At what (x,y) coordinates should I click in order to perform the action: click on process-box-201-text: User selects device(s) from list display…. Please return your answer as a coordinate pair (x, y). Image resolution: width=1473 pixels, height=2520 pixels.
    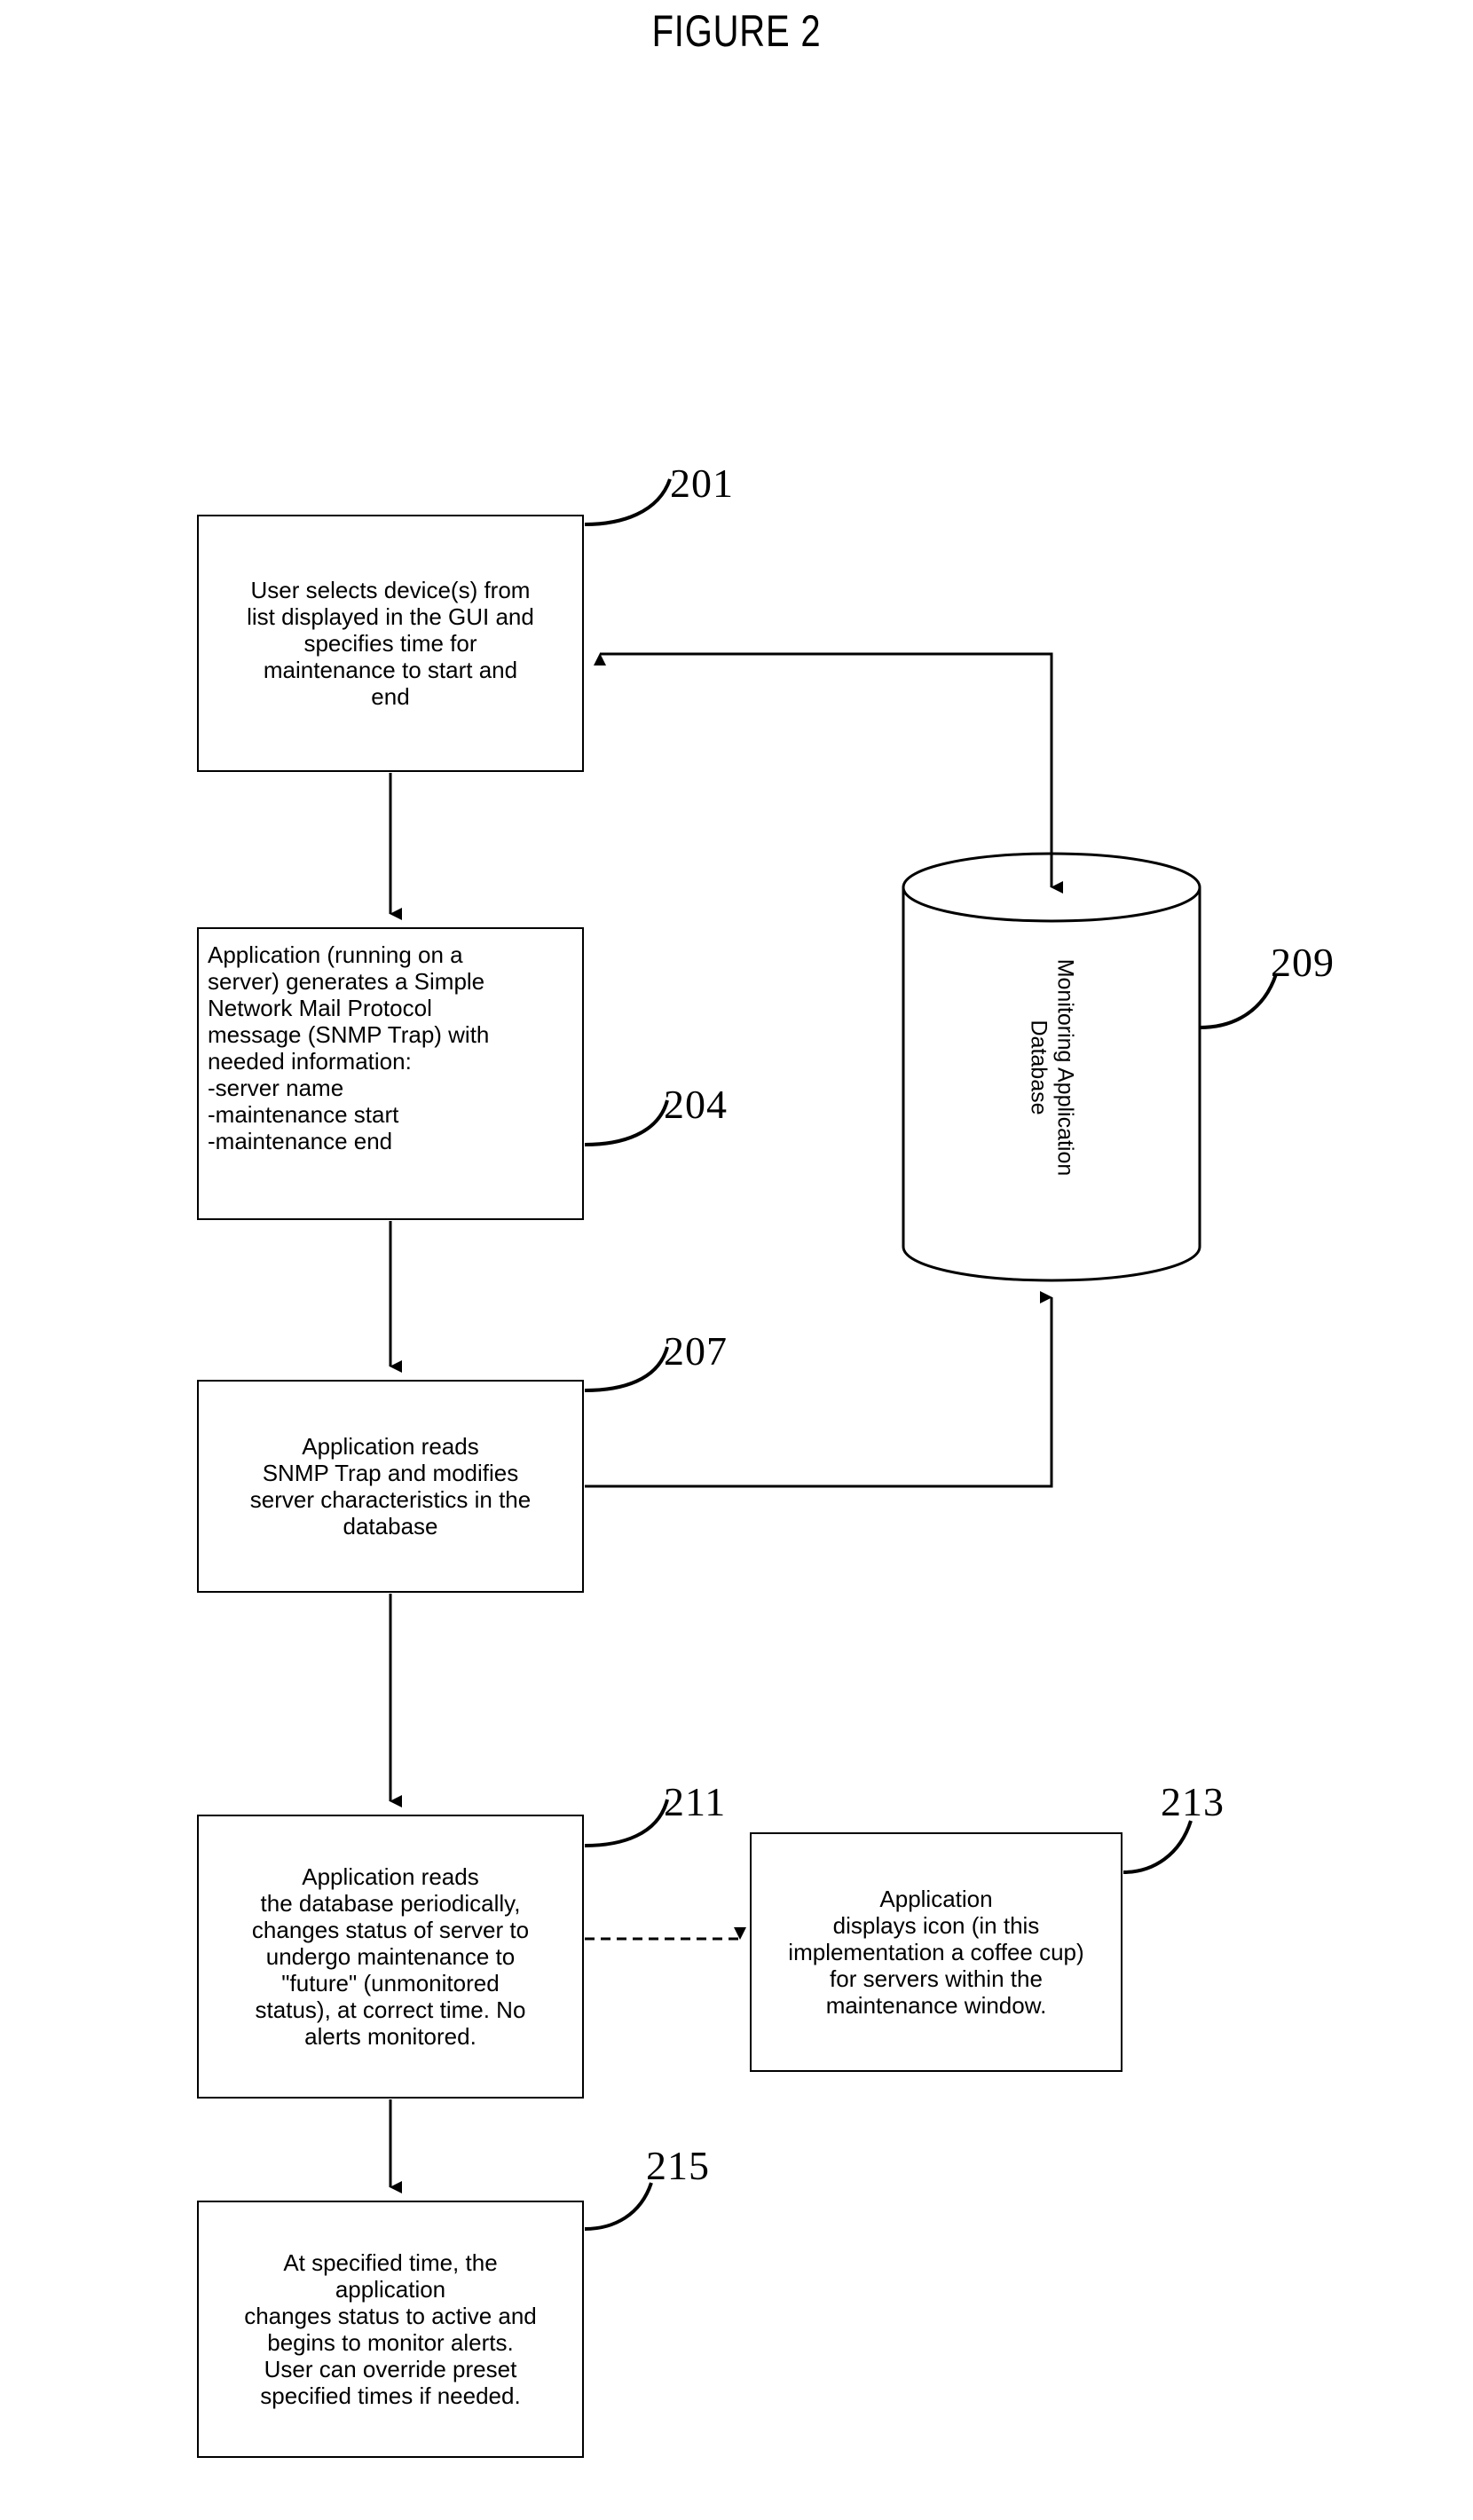
    Looking at the image, I should click on (390, 643).